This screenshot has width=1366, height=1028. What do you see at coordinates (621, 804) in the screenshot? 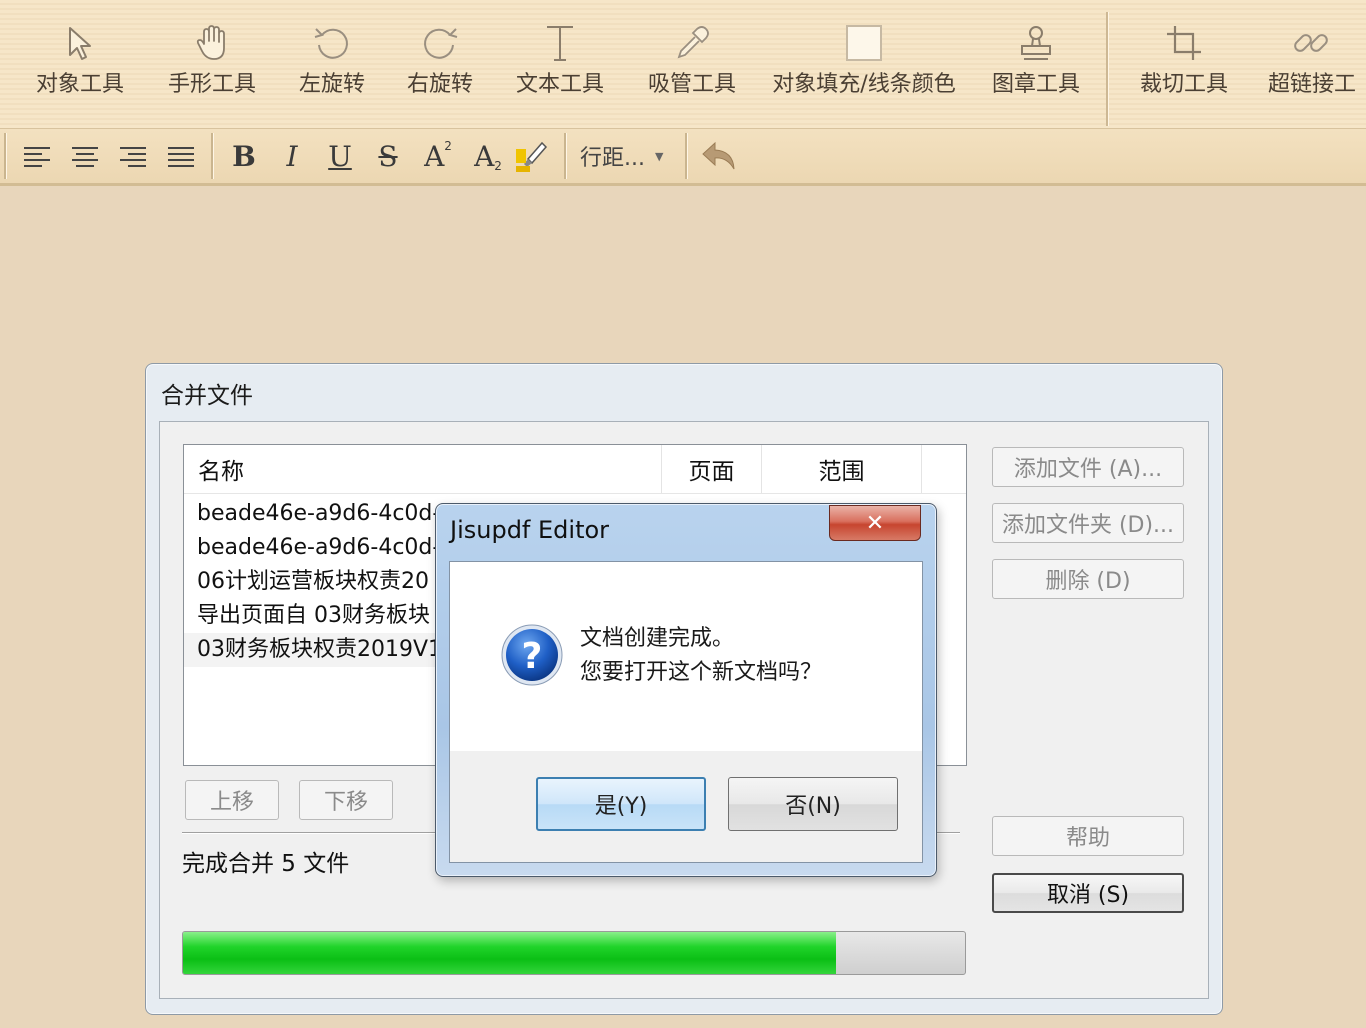
I see `yes-button: 是(Y)` at bounding box center [621, 804].